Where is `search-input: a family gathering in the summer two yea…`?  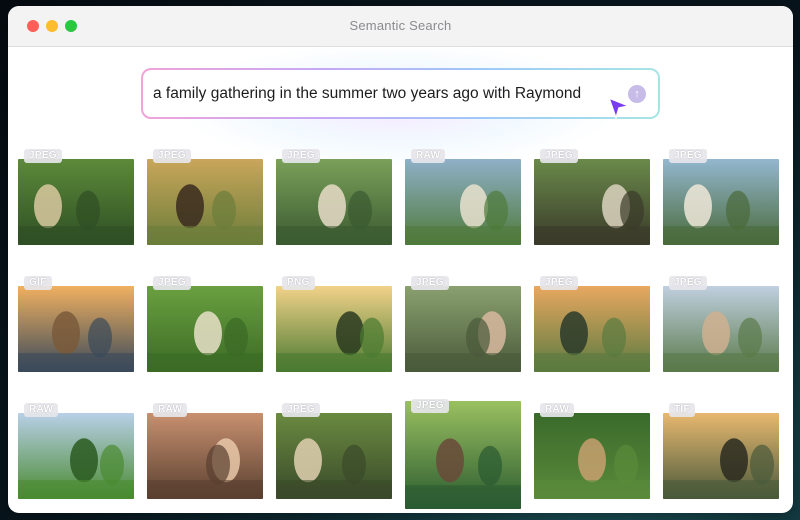
search-input: a family gathering in the summer two yea… is located at coordinates (367, 94).